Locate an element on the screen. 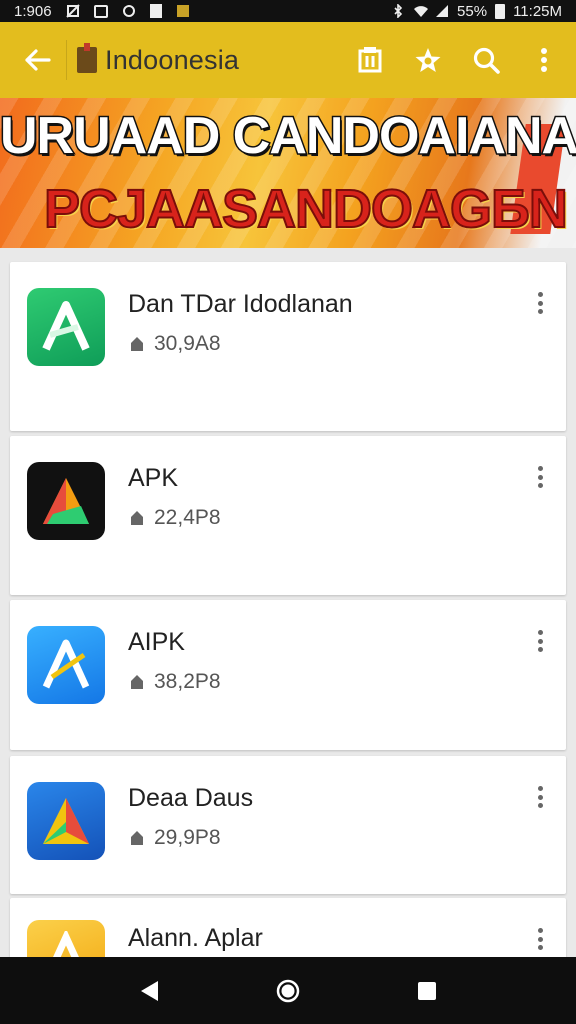  status-time-right: 11:25M is located at coordinates (537, 11).